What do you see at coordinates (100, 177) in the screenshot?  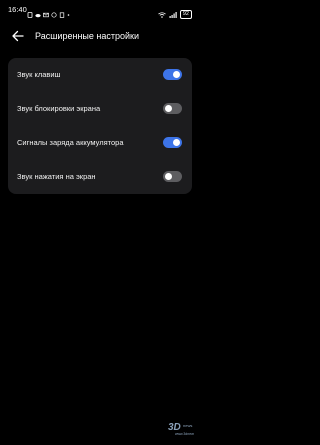 I see `setting-row-touch-sound: Звук нажатия на экран` at bounding box center [100, 177].